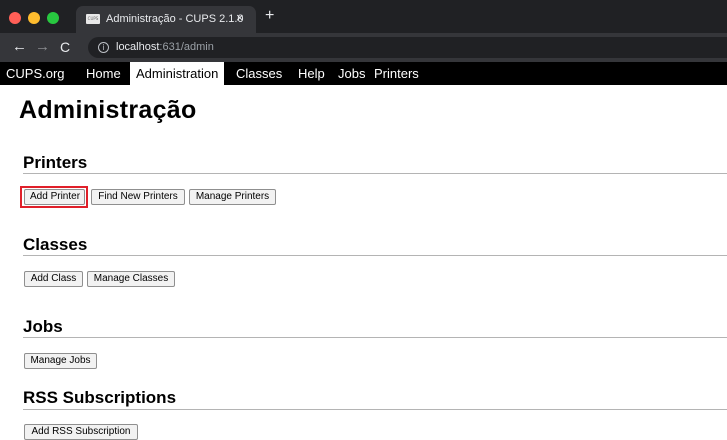 The image size is (727, 440). Describe the element at coordinates (19, 47) in the screenshot. I see `back-icon: ←` at that location.